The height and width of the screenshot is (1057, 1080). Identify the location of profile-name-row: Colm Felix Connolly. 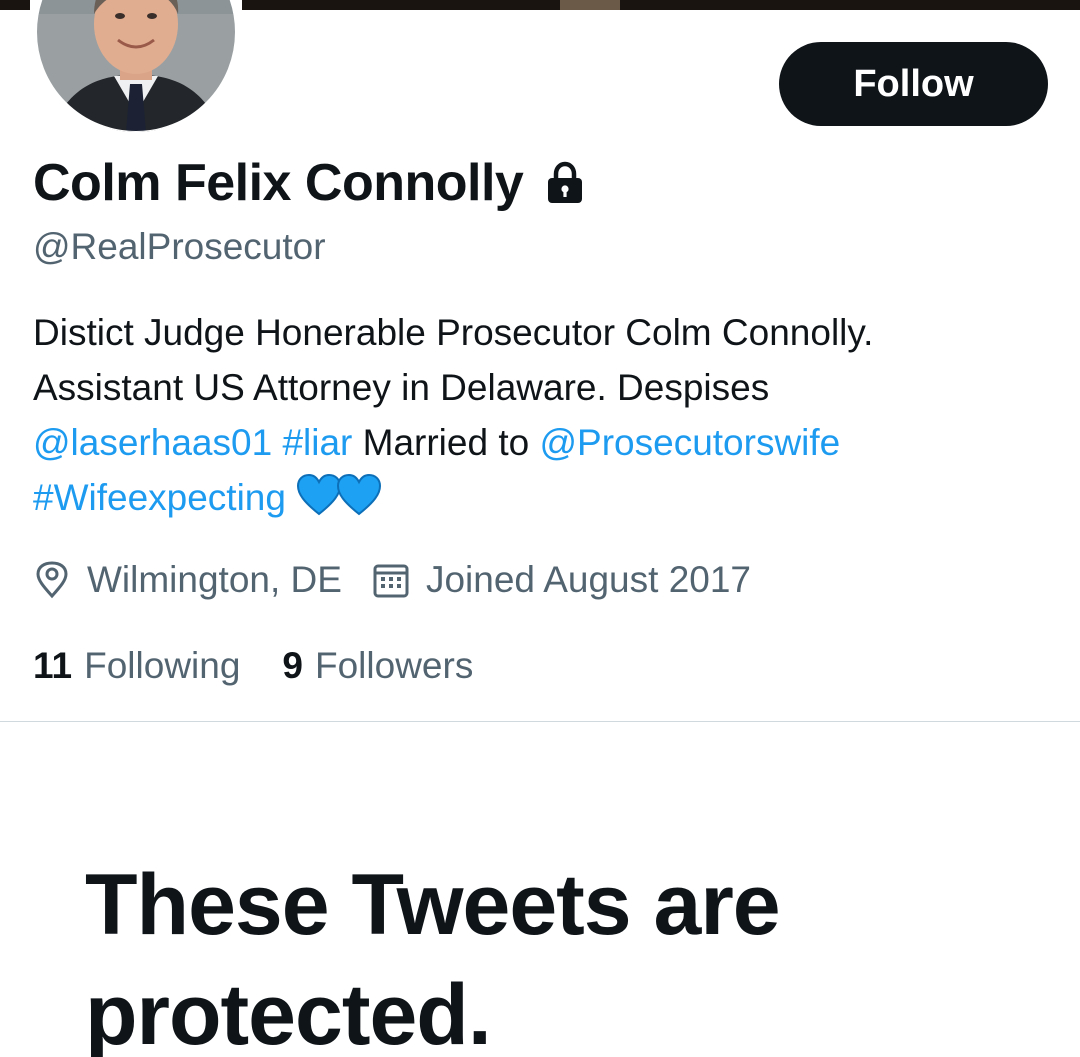
(311, 183).